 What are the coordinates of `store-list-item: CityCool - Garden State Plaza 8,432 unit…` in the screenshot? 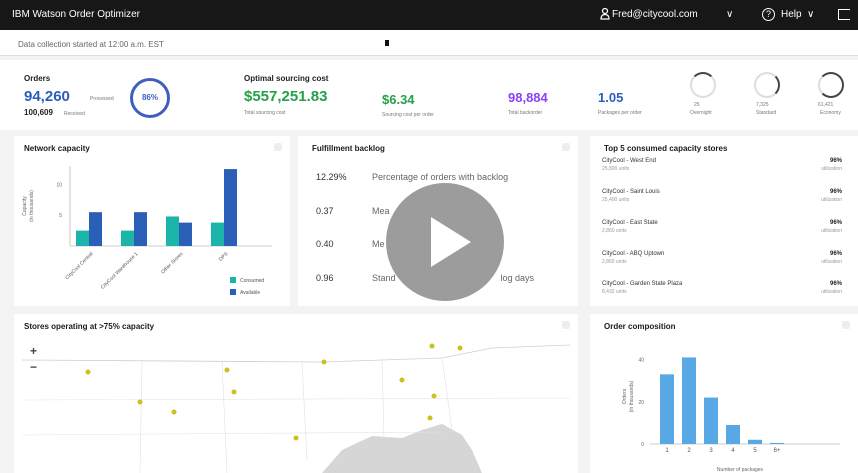 It's located at (724, 288).